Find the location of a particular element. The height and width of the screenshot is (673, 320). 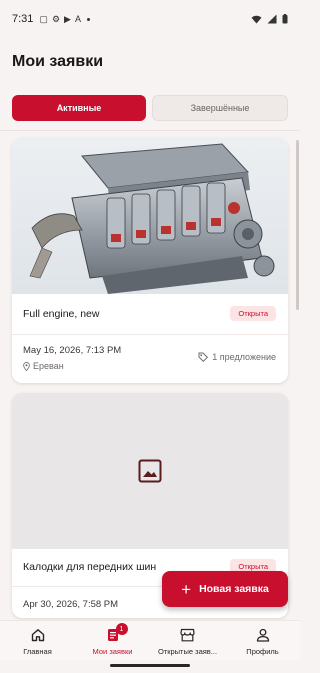

nav-label: Главная is located at coordinates (37, 651).